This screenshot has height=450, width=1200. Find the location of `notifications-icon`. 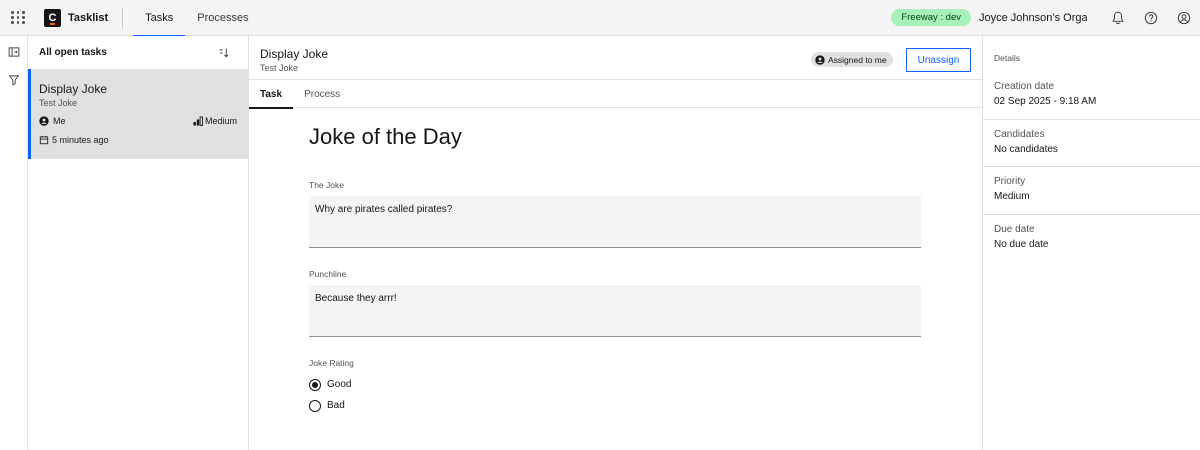

notifications-icon is located at coordinates (1117, 18).